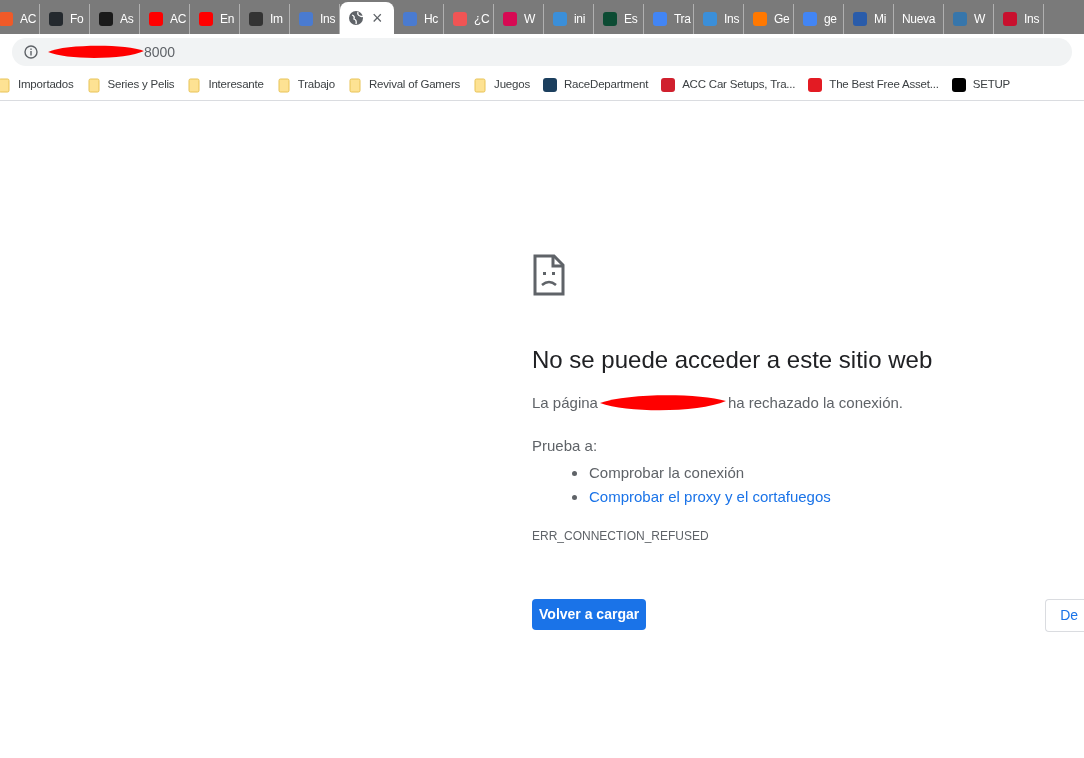 This screenshot has height=758, width=1084. Describe the element at coordinates (542, 52) in the screenshot. I see `address-field: 8000` at that location.